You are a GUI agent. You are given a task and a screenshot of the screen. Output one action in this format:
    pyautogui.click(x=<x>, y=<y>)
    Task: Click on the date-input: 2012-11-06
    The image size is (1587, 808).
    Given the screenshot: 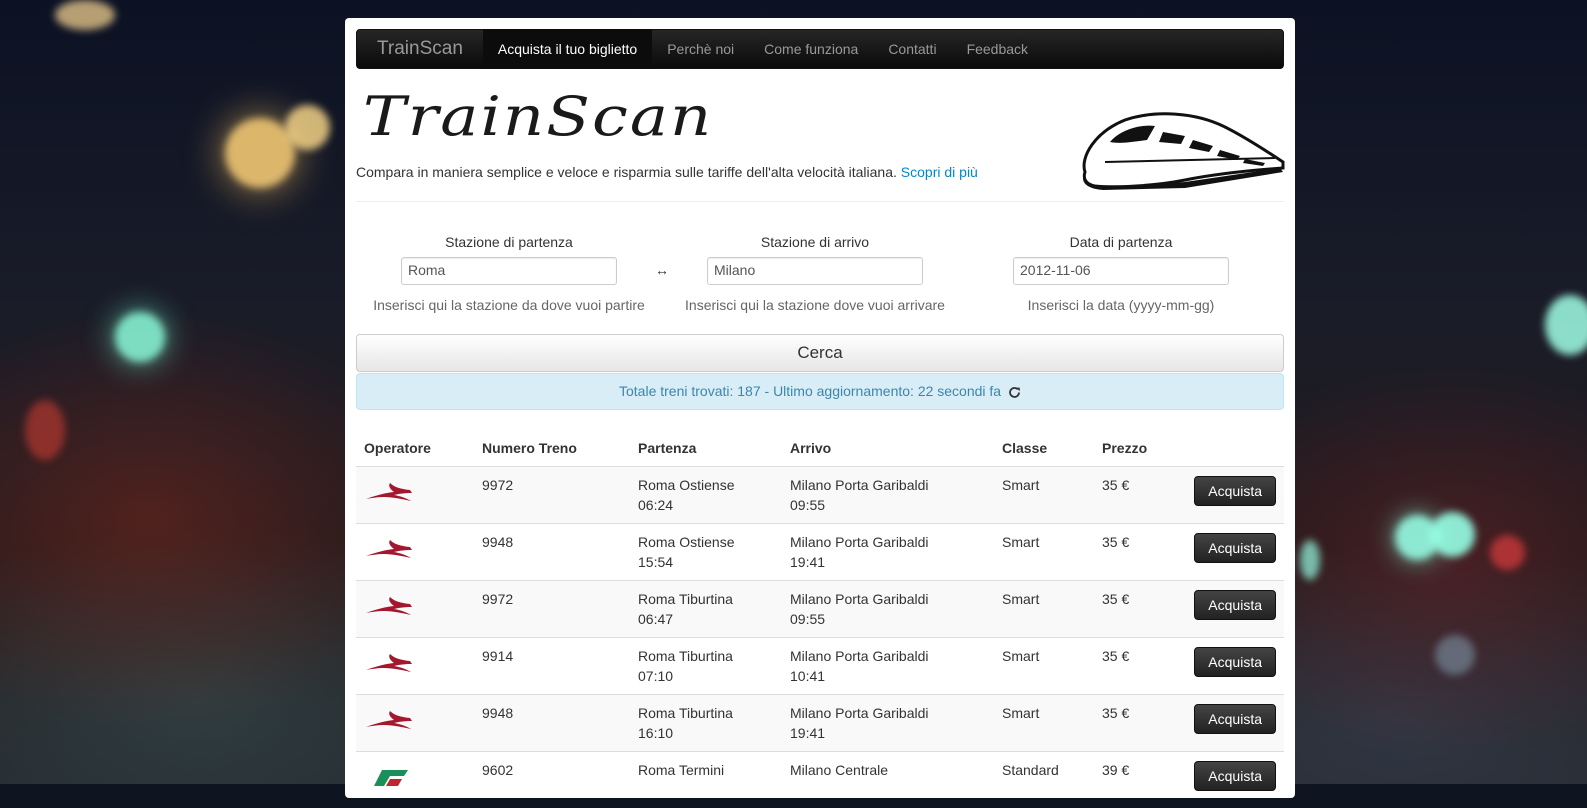 What is the action you would take?
    pyautogui.click(x=1121, y=271)
    